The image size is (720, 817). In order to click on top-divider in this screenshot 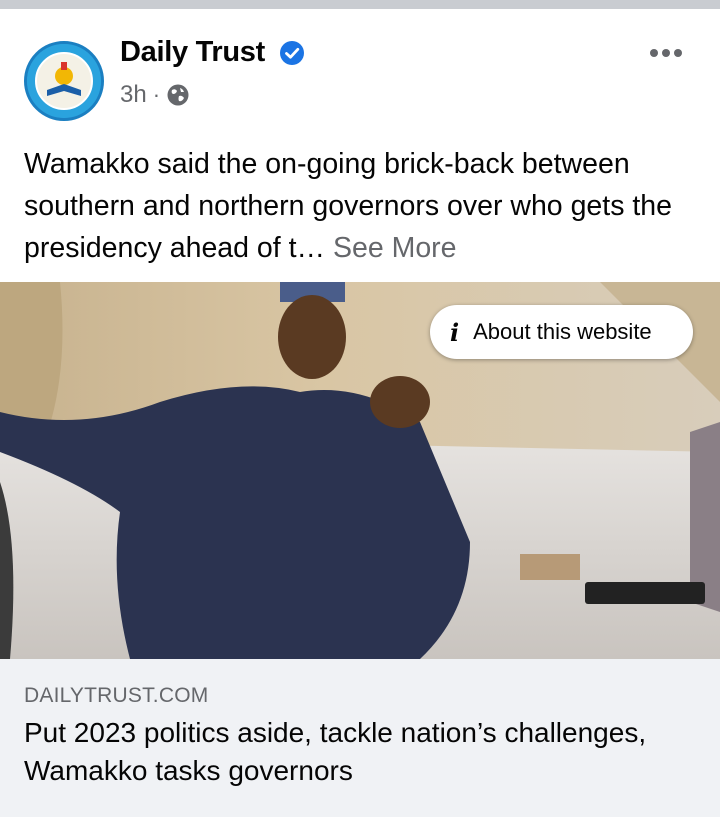, I will do `click(360, 4)`.